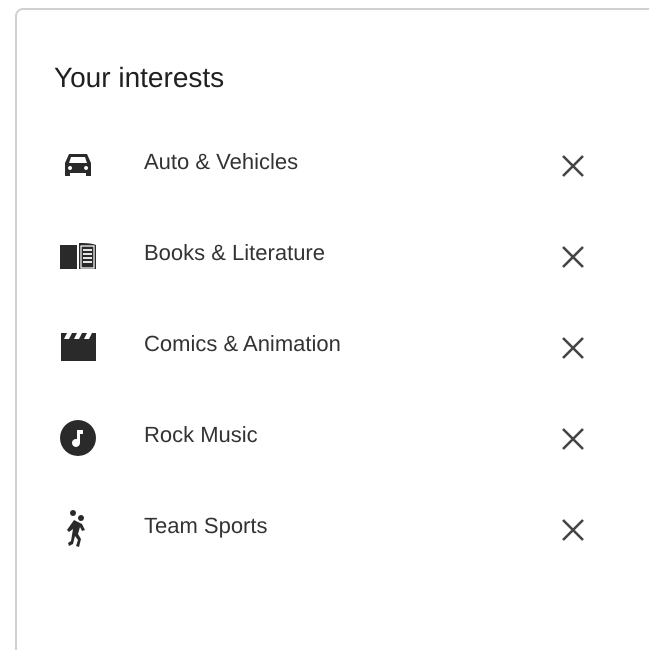 The image size is (649, 650). What do you see at coordinates (235, 253) in the screenshot?
I see `interest-label: Books & Literature` at bounding box center [235, 253].